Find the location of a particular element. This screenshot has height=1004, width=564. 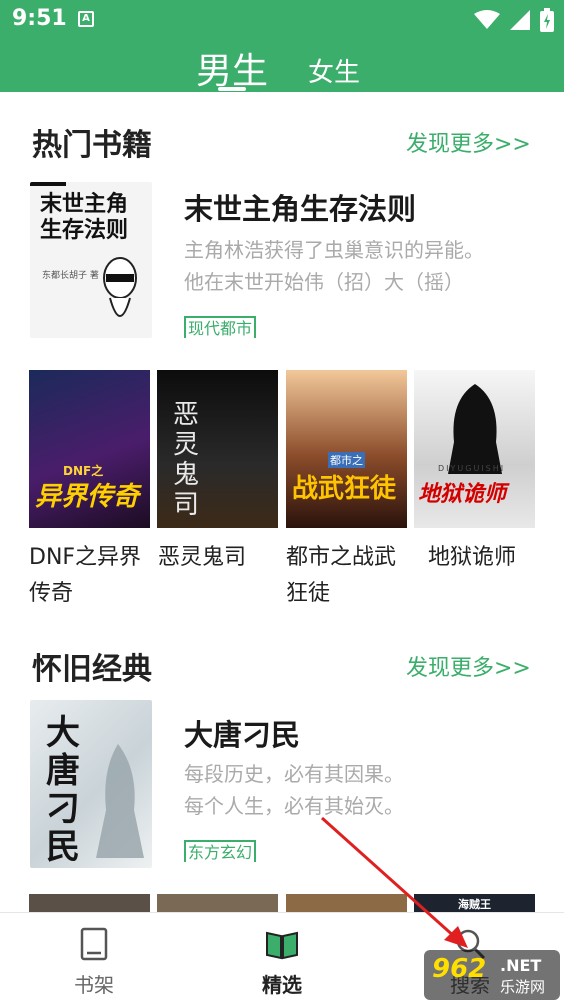

annotation-arrow is located at coordinates (394, 882).